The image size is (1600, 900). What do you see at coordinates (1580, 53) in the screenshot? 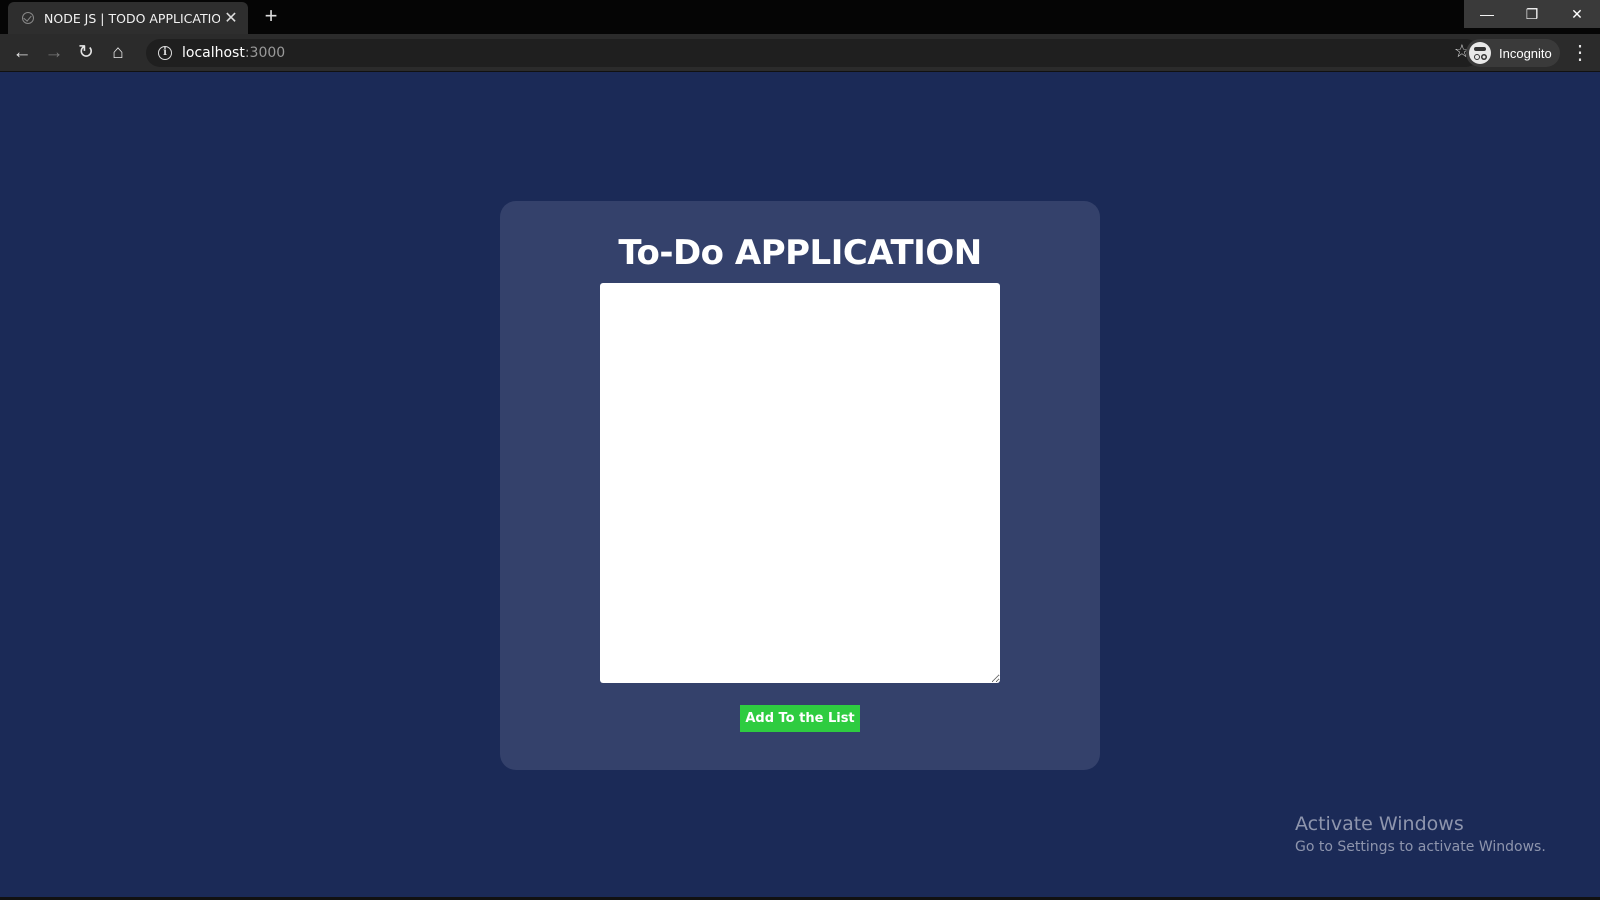
I see `menu-icon: ⋮` at bounding box center [1580, 53].